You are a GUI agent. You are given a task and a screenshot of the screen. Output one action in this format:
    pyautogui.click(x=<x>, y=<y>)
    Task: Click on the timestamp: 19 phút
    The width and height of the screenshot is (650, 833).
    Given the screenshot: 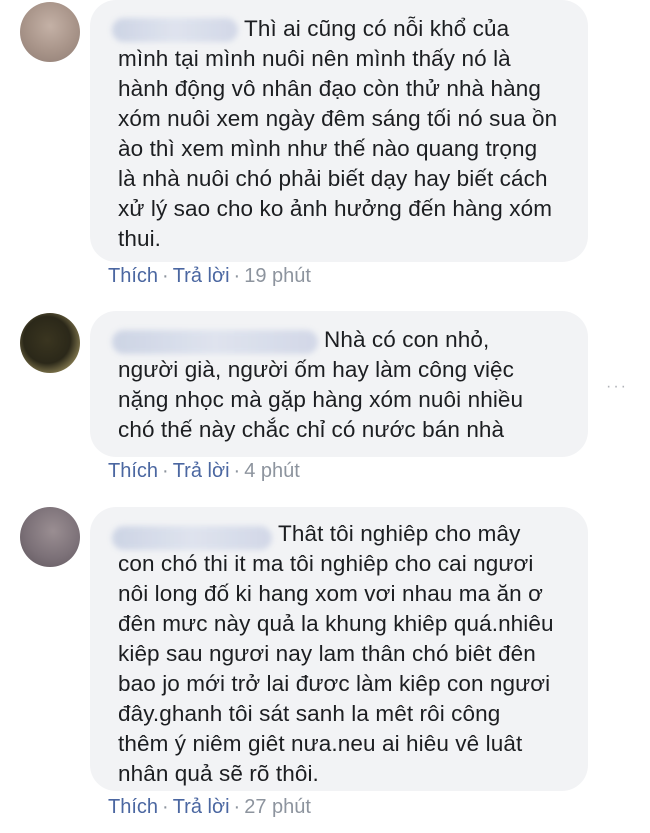 What is the action you would take?
    pyautogui.click(x=277, y=276)
    